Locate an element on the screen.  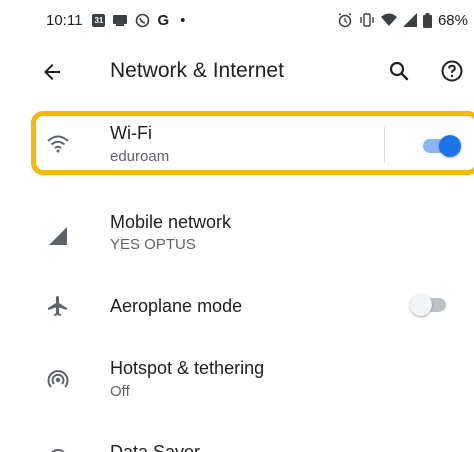
battery-percent: 68% is located at coordinates (452, 20).